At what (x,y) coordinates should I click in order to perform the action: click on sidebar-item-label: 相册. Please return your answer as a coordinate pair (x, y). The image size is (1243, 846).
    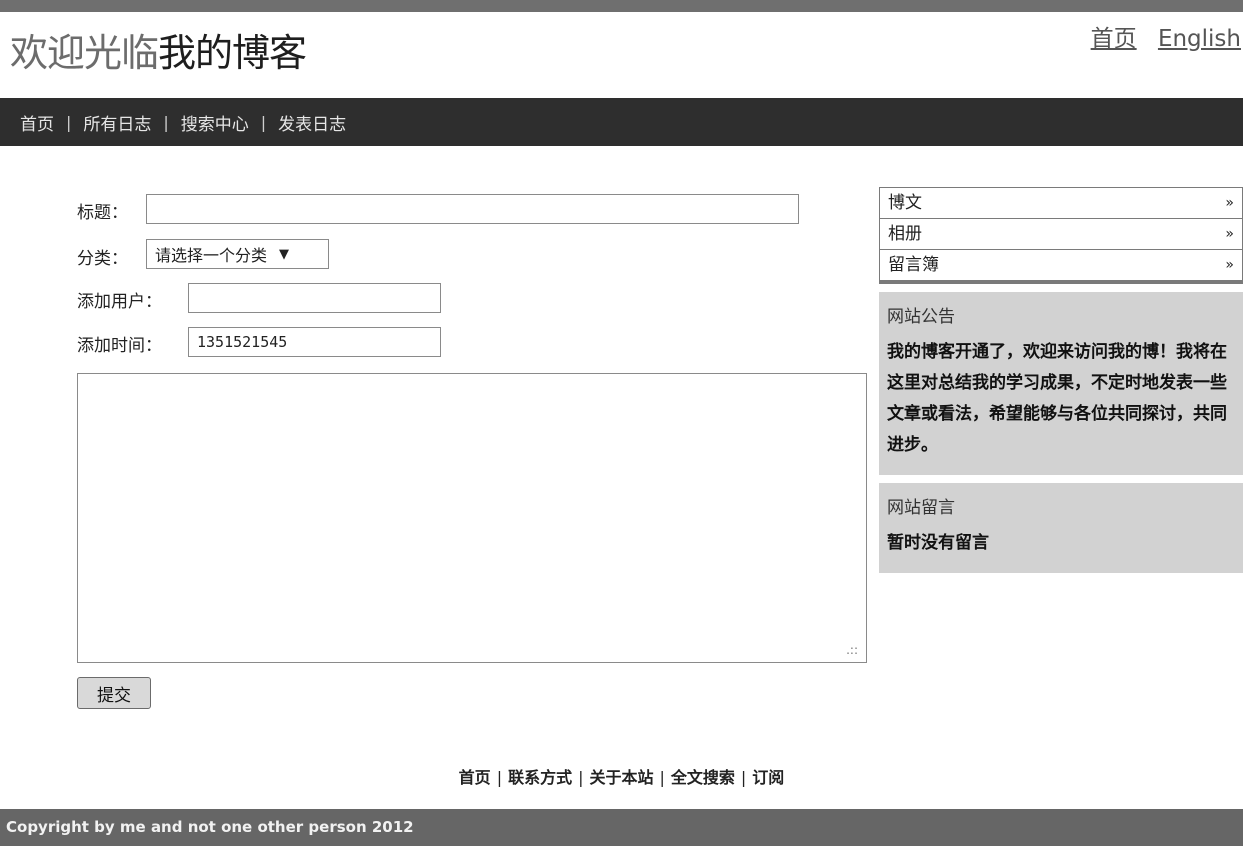
    Looking at the image, I should click on (905, 234).